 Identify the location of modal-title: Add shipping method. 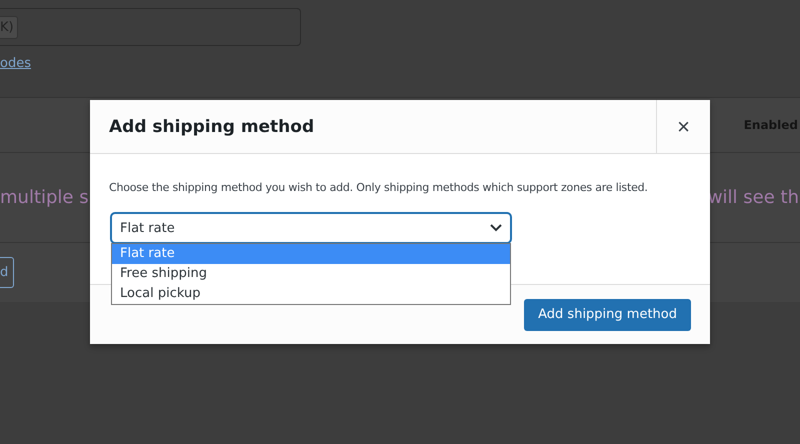
(212, 127).